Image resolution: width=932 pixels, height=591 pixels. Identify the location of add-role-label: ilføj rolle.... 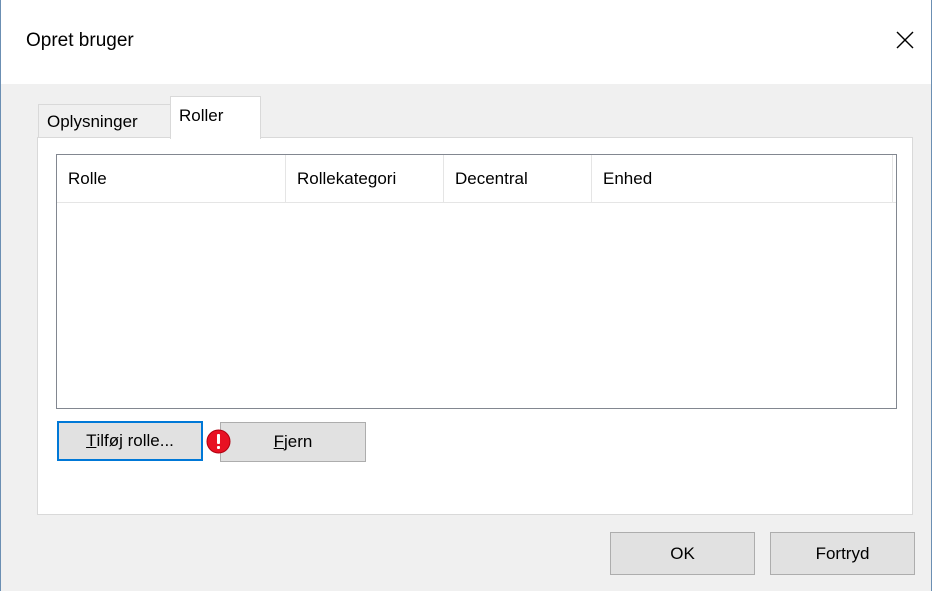
(135, 440).